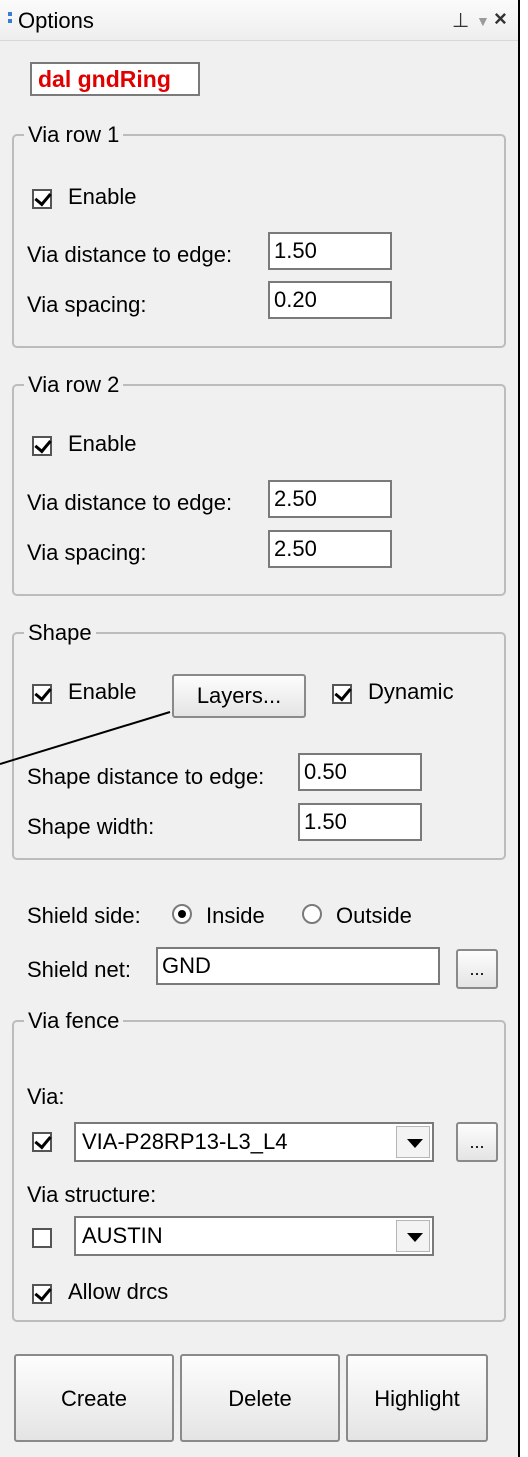 This screenshot has height=1457, width=528. What do you see at coordinates (85, 738) in the screenshot?
I see `callout-leader-line` at bounding box center [85, 738].